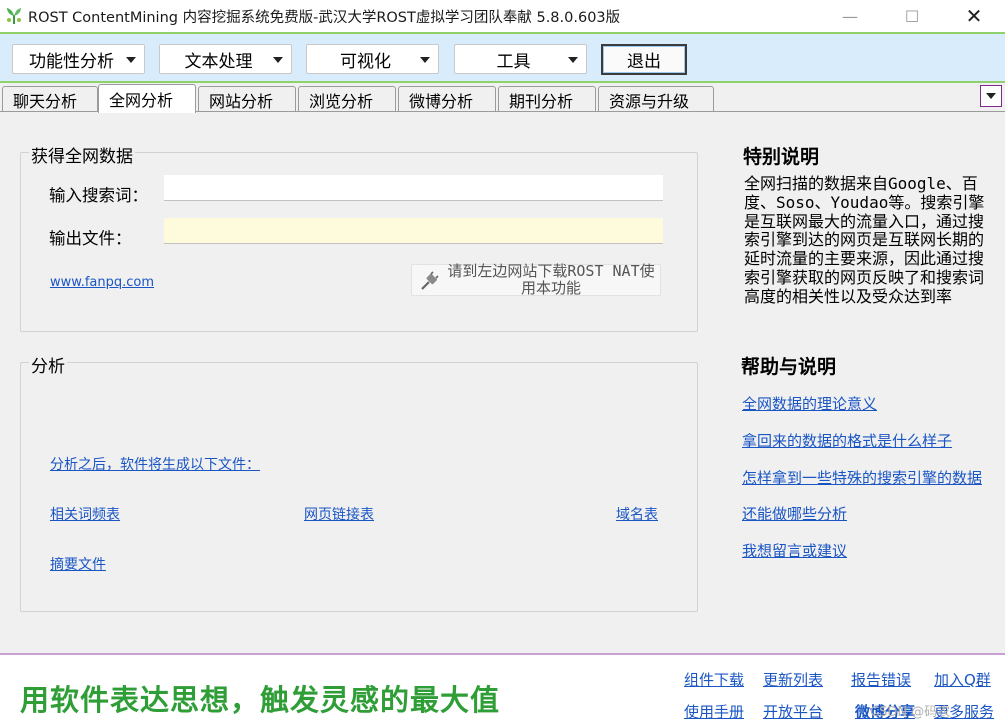 The height and width of the screenshot is (725, 1005). Describe the element at coordinates (862, 477) in the screenshot. I see `help-link-special-engines: 怎样拿到一些特殊的搜索引擎的数据` at that location.